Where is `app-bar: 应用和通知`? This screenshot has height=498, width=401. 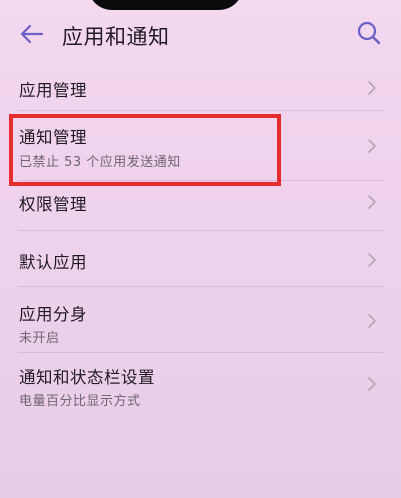 app-bar: 应用和通知 is located at coordinates (200, 34).